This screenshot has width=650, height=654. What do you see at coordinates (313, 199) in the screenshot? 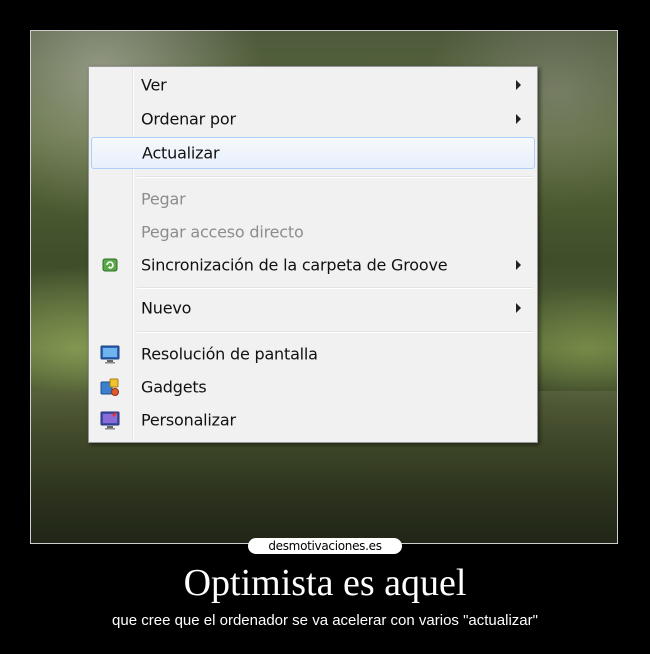
I see `menu-item-pegar: Pegar` at bounding box center [313, 199].